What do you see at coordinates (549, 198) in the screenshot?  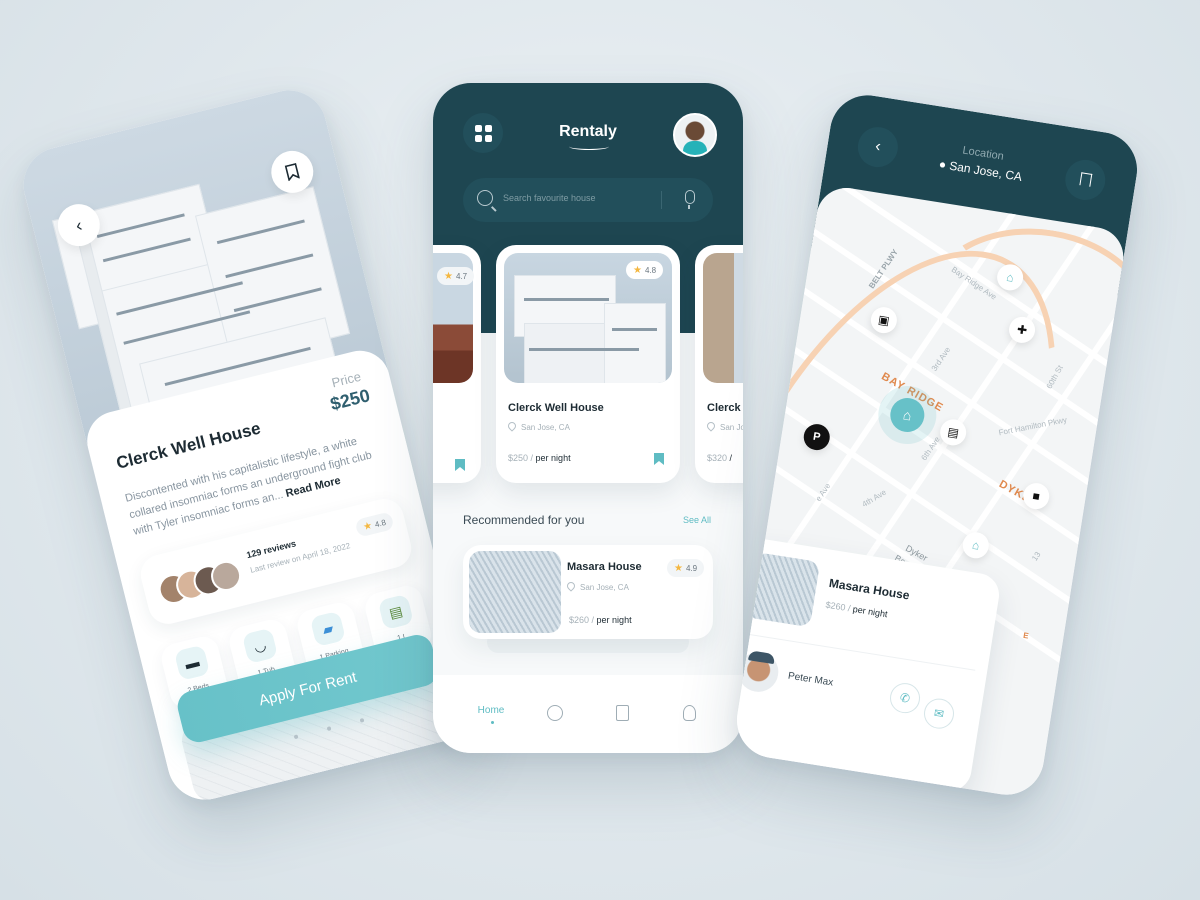 I see `search-input: Search favourite house` at bounding box center [549, 198].